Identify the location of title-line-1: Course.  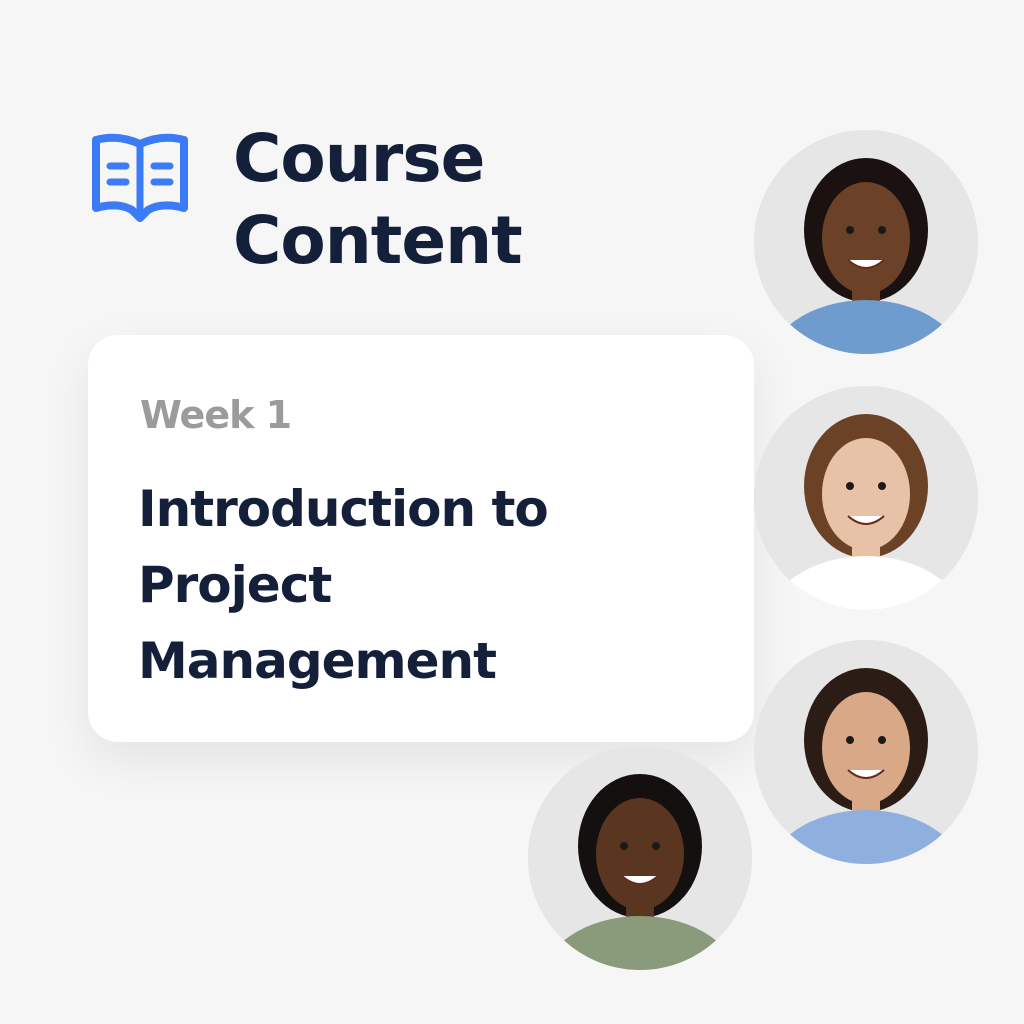
(359, 158).